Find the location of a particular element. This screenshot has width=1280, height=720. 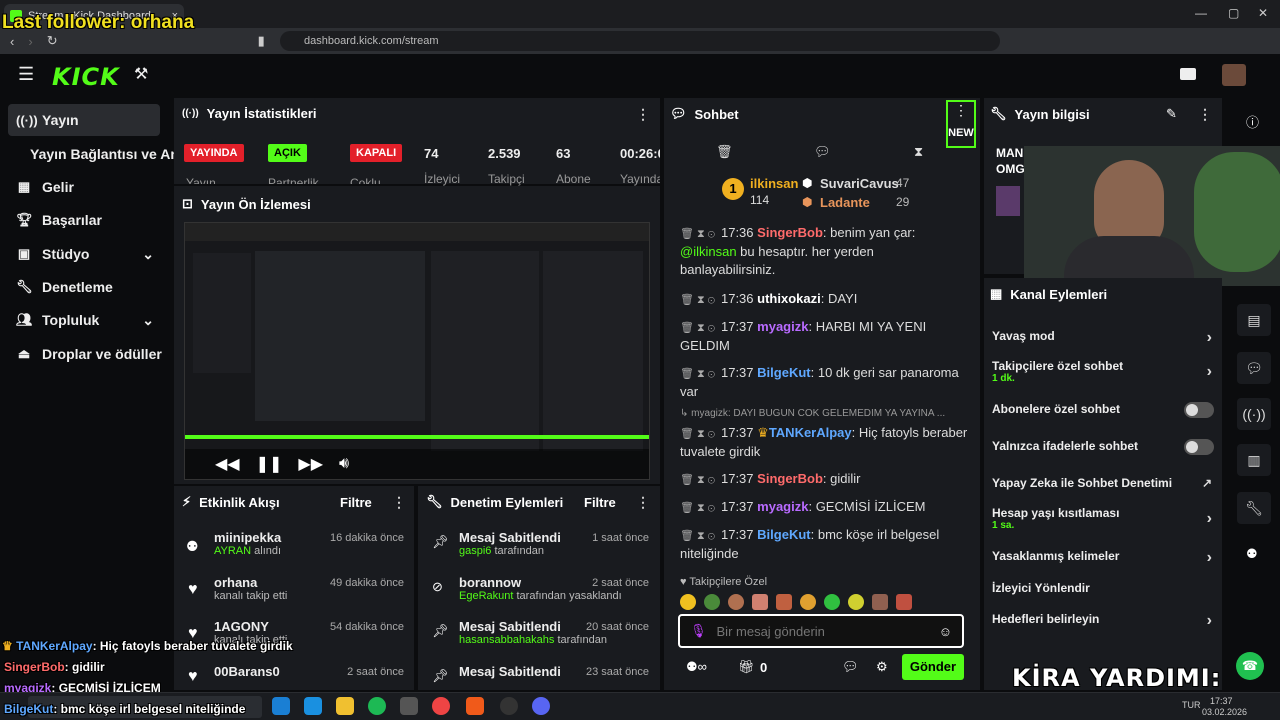

emote-only-row: Yalnızca ifadelerle sohbet is located at coordinates (1104, 449).